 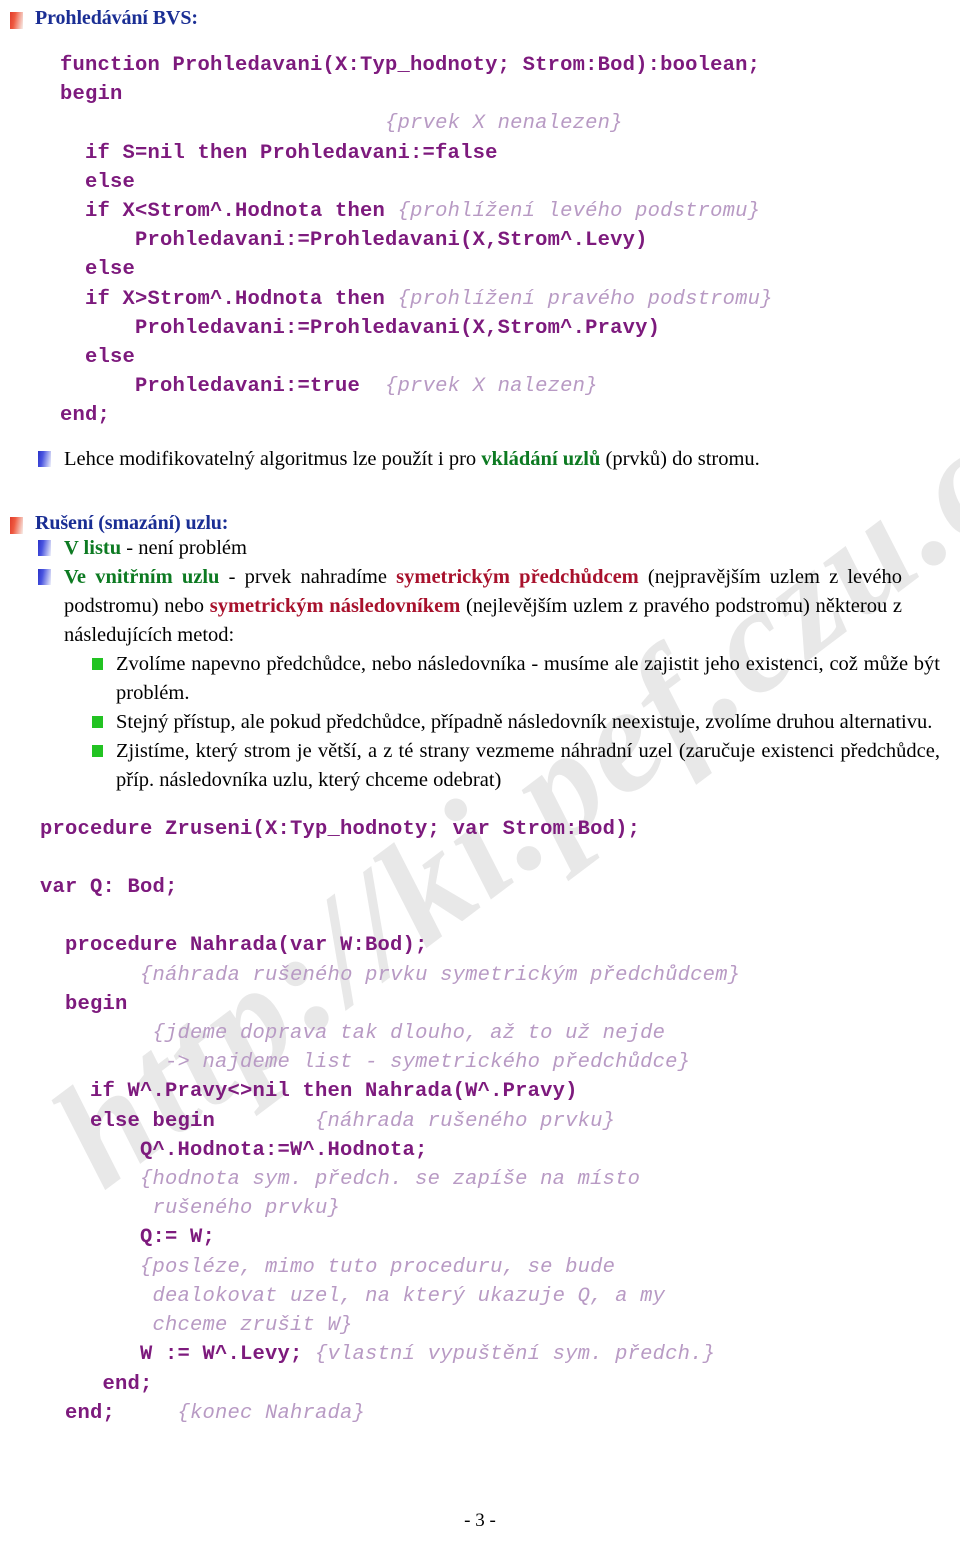 What do you see at coordinates (485, 522) in the screenshot?
I see `heading-ruseni: Rušení (smazání) uzlu:` at bounding box center [485, 522].